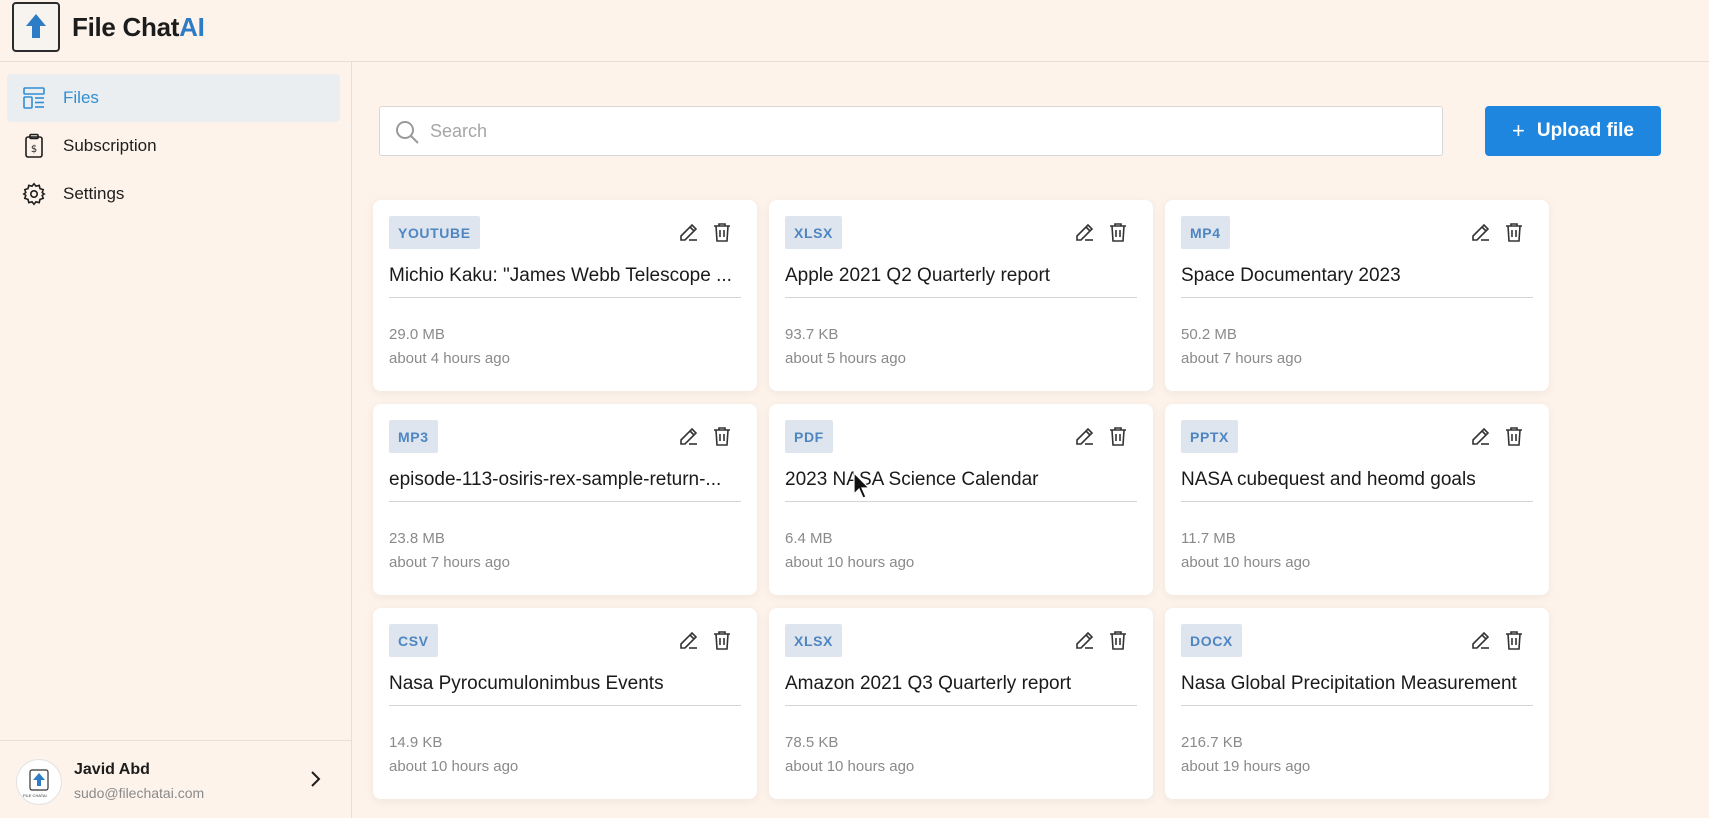  I want to click on file-size: 23.8 MB, so click(417, 538).